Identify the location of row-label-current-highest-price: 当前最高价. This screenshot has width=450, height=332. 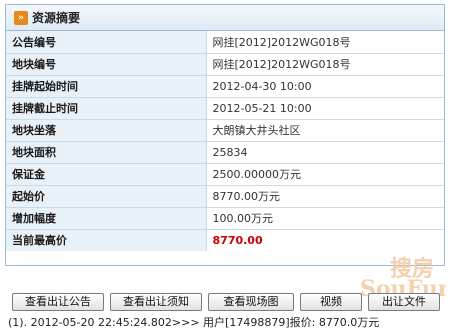
(106, 240).